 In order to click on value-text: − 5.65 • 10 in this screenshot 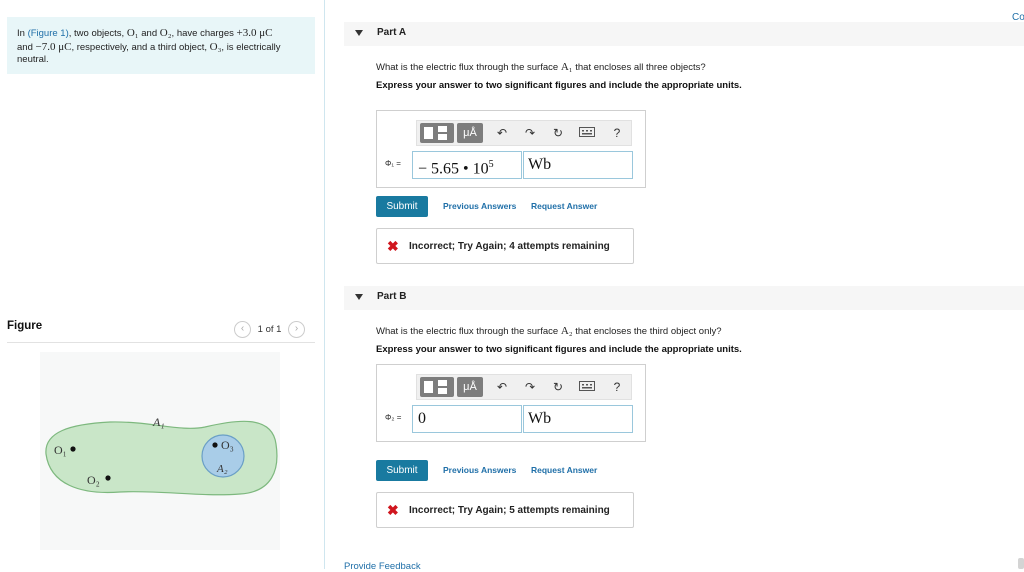, I will do `click(453, 169)`.